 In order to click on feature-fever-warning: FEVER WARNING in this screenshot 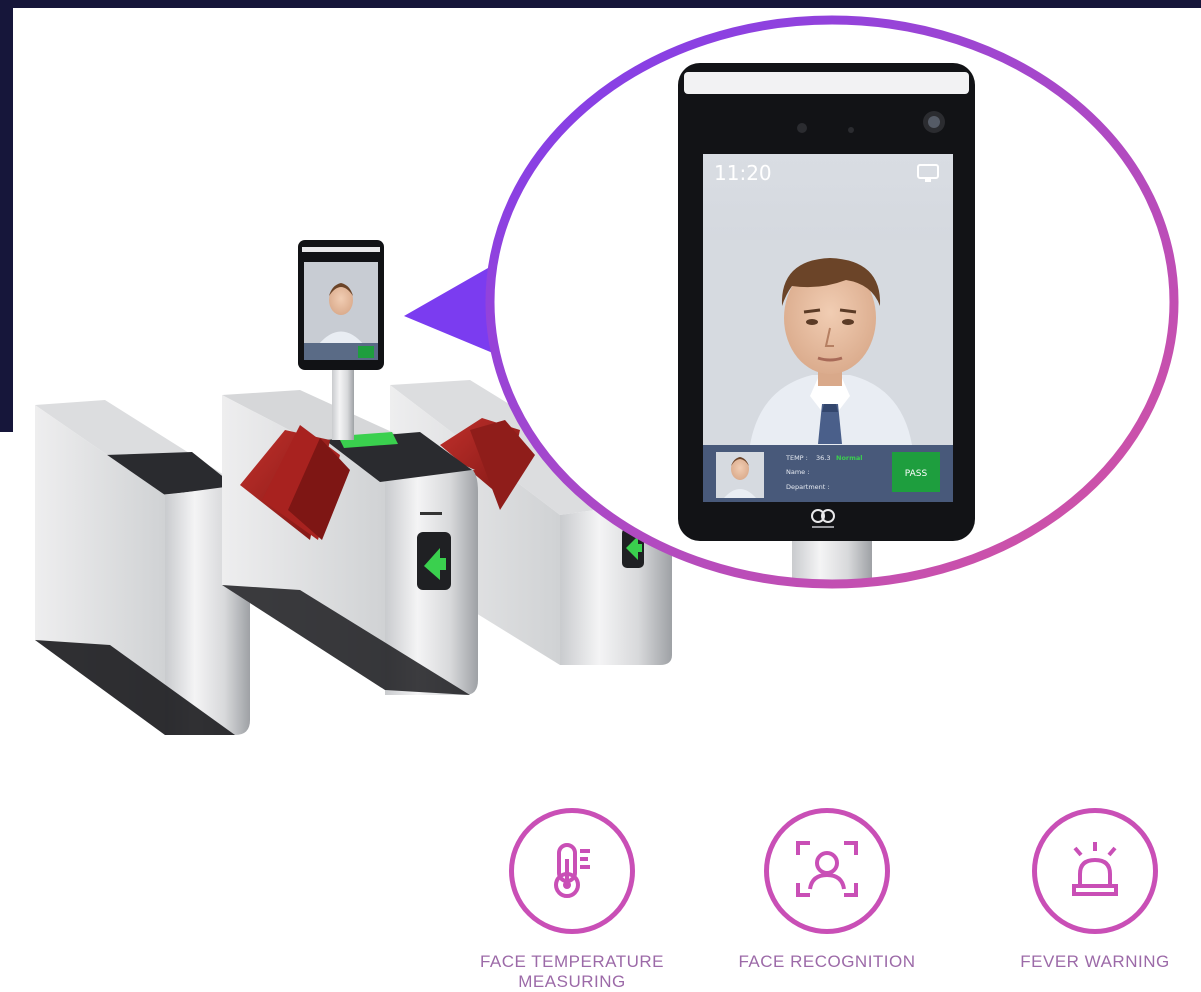, I will do `click(1095, 890)`.